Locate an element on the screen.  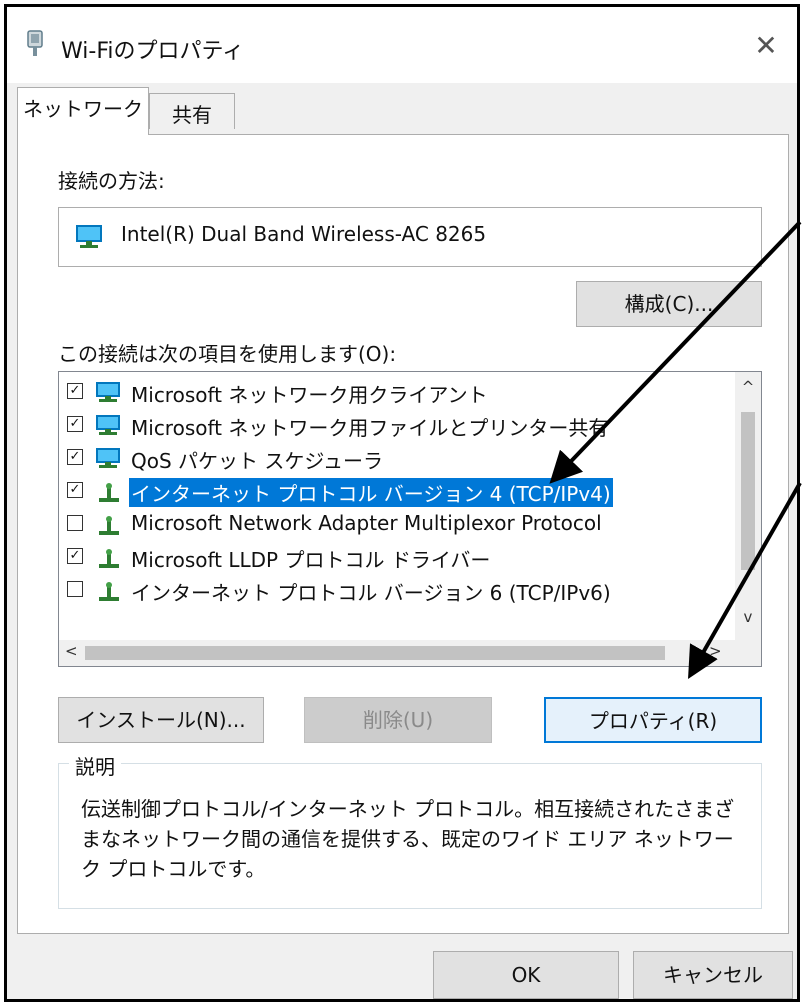
arrow-to-properties-button is located at coordinates (745, 580).